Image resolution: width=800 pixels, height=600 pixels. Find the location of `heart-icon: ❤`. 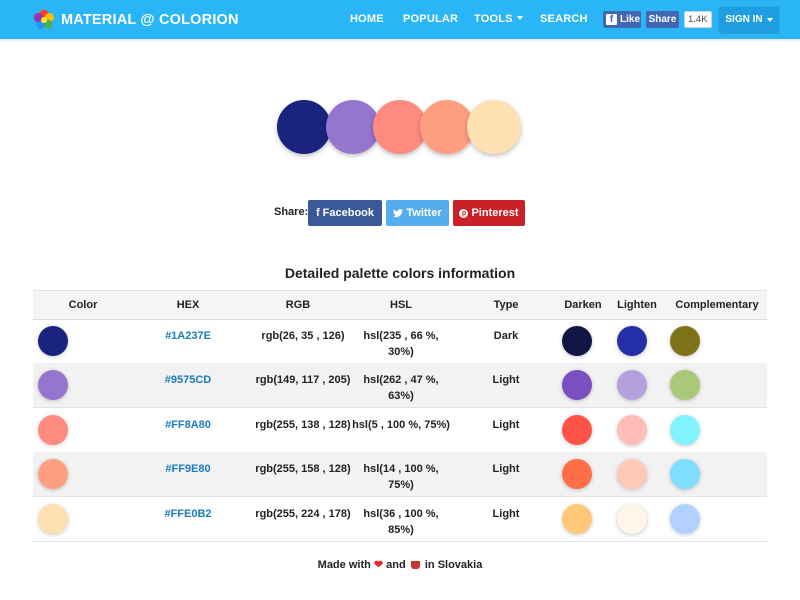

heart-icon: ❤ is located at coordinates (378, 565).